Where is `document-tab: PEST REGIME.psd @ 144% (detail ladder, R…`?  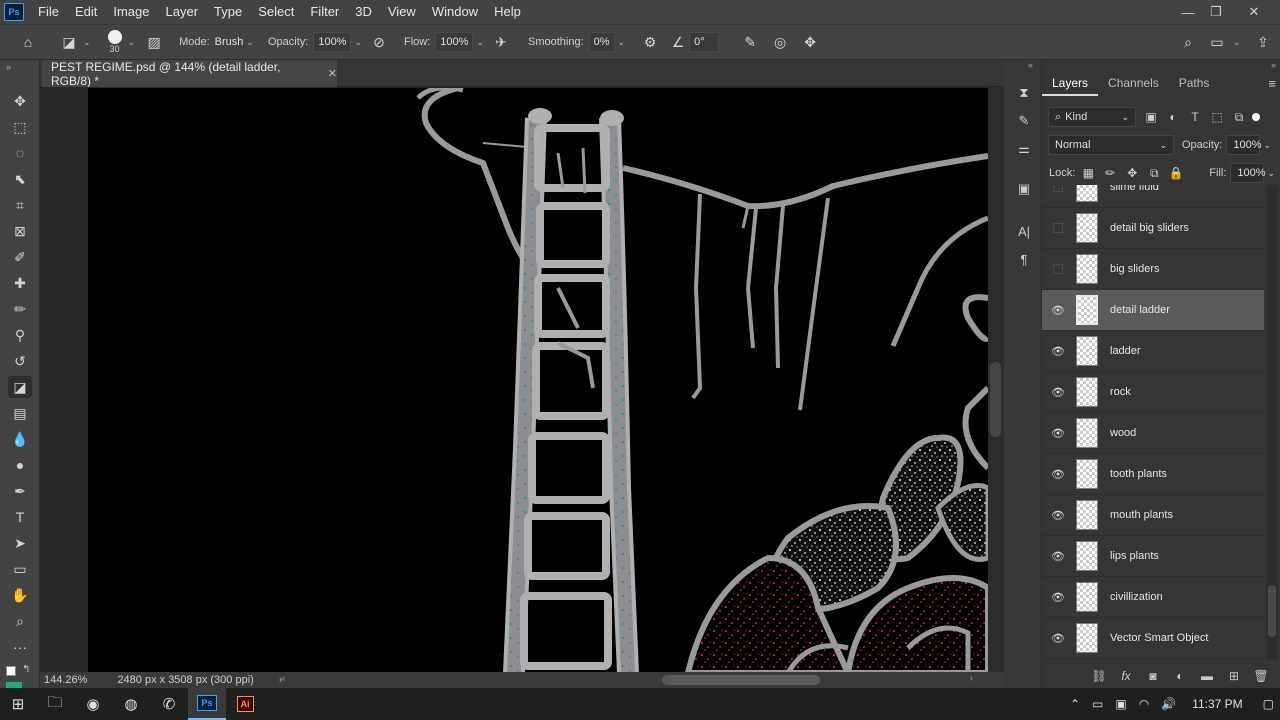
document-tab: PEST REGIME.psd @ 144% (detail ladder, R… is located at coordinates (189, 74).